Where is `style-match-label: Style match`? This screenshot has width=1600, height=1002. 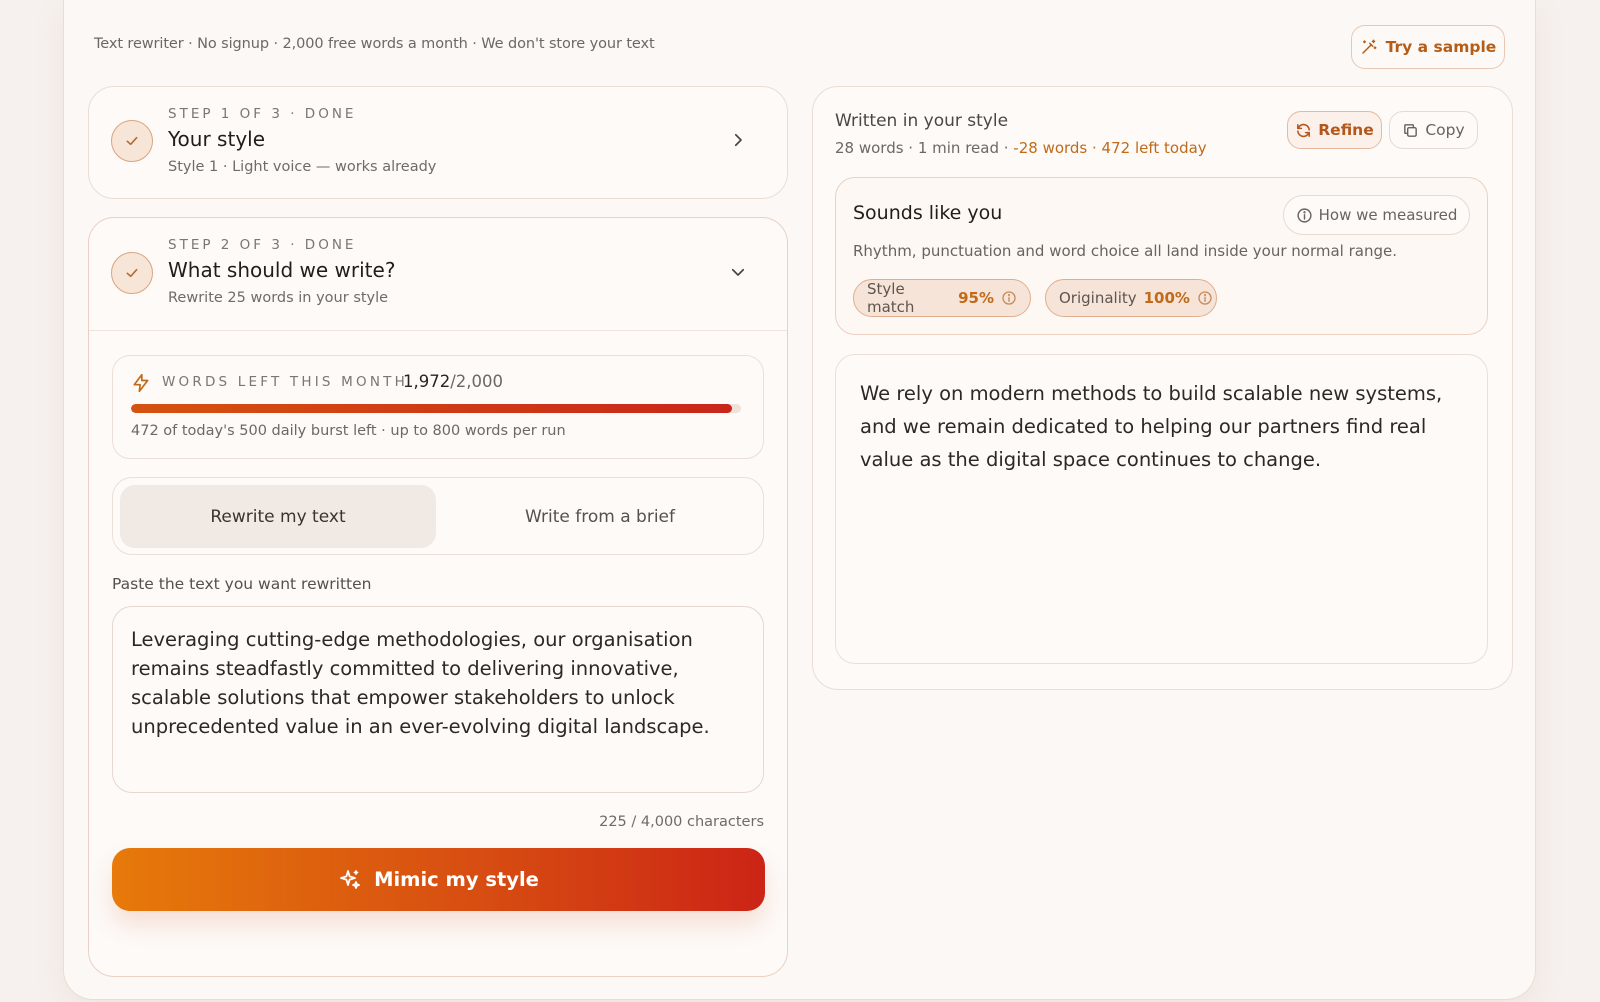
style-match-label: Style match is located at coordinates (891, 298).